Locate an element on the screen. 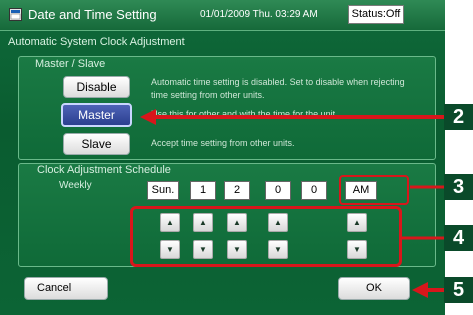 Image resolution: width=473 pixels, height=315 pixels. callout-3-label: 3 is located at coordinates (458, 187).